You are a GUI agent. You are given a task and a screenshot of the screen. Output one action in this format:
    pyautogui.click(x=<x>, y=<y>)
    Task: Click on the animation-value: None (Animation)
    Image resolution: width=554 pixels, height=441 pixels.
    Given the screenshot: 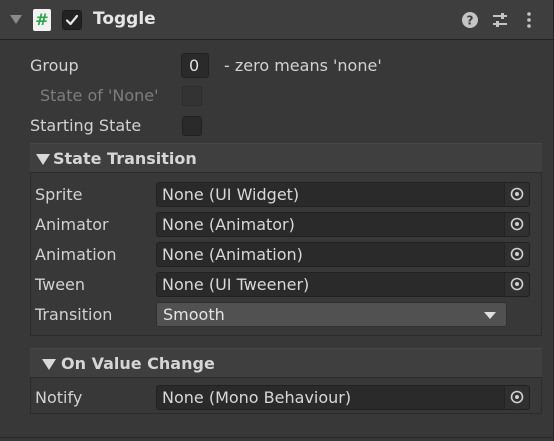 What is the action you would take?
    pyautogui.click(x=232, y=254)
    